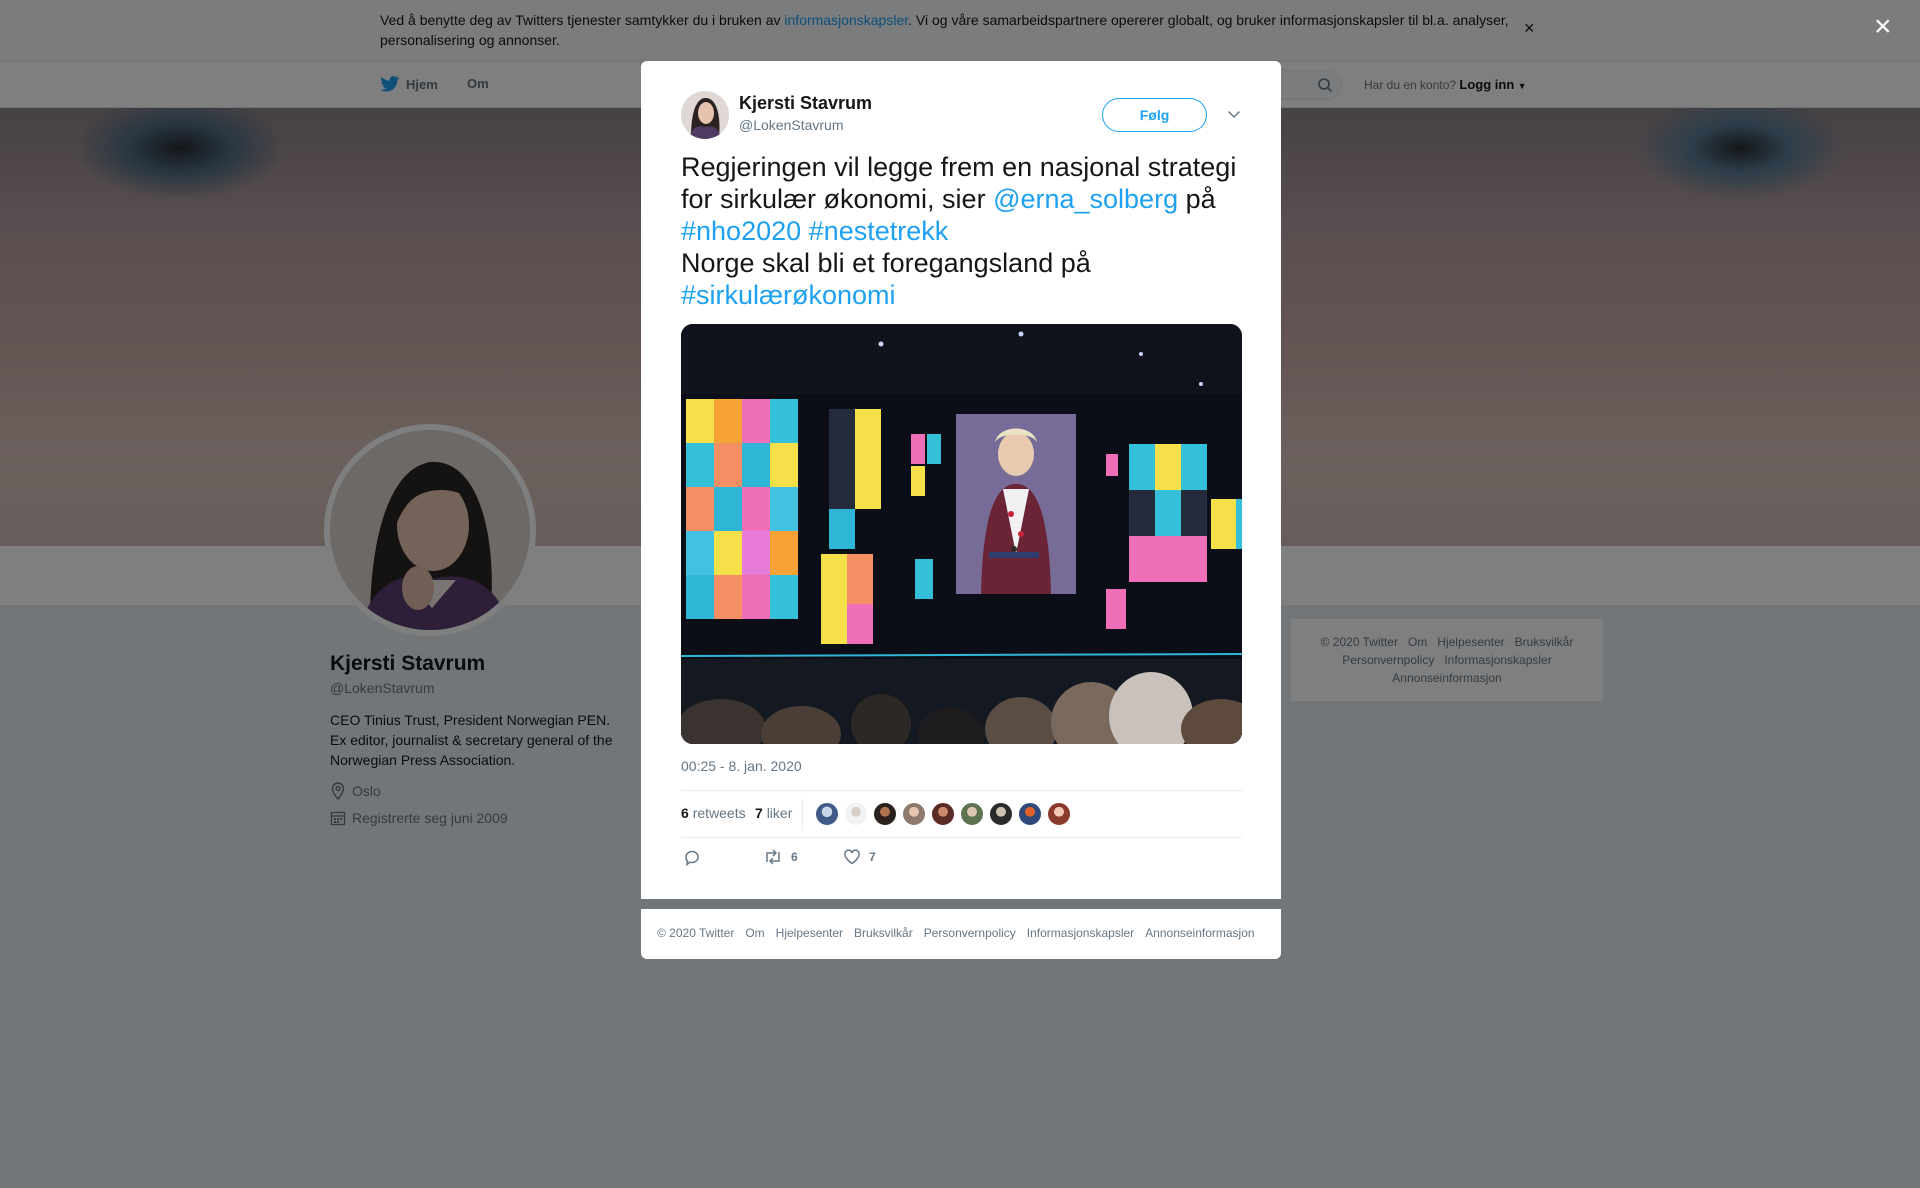 Image resolution: width=1920 pixels, height=1188 pixels. Describe the element at coordinates (805, 103) in the screenshot. I see `tweet-author-name: Kjersti Stavrum` at that location.